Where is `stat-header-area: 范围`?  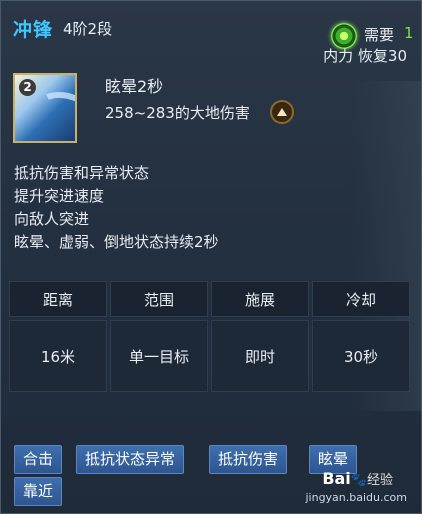 stat-header-area: 范围 is located at coordinates (159, 299).